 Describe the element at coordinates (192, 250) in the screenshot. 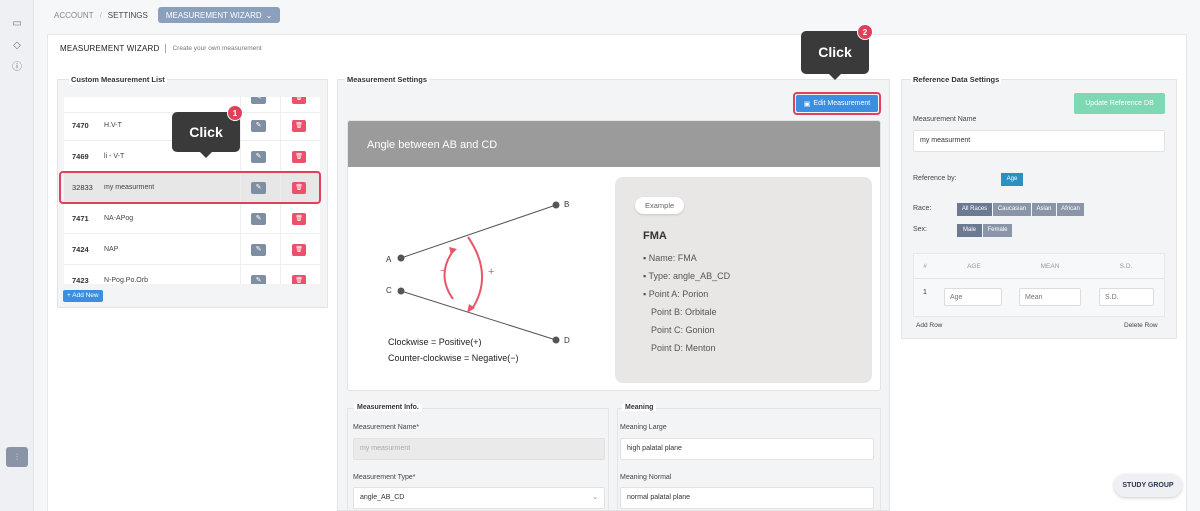

I see `list-item: 7424 NAP ✎ 🗑` at that location.